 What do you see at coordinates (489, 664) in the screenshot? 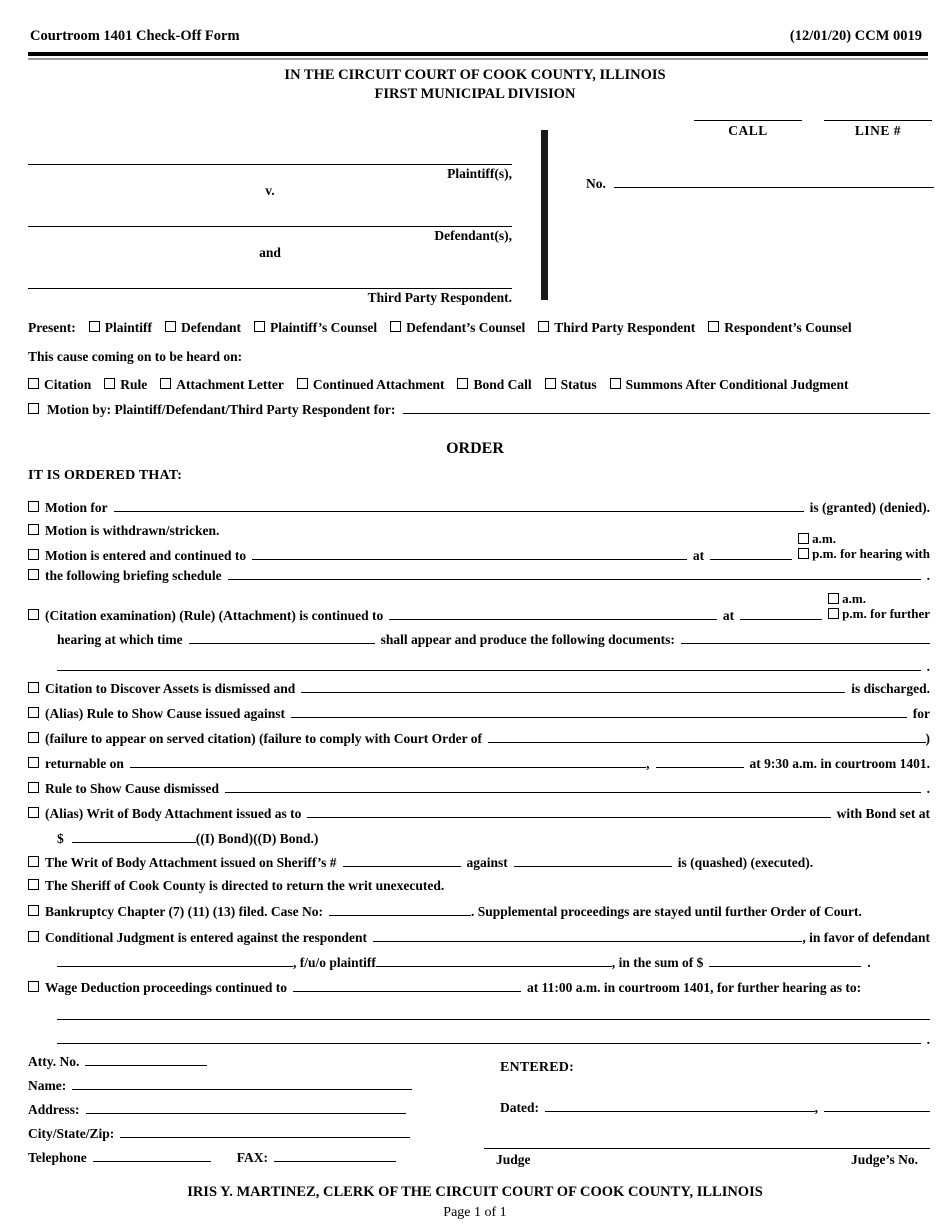
I see `documents-continuation-input-line` at bounding box center [489, 664].